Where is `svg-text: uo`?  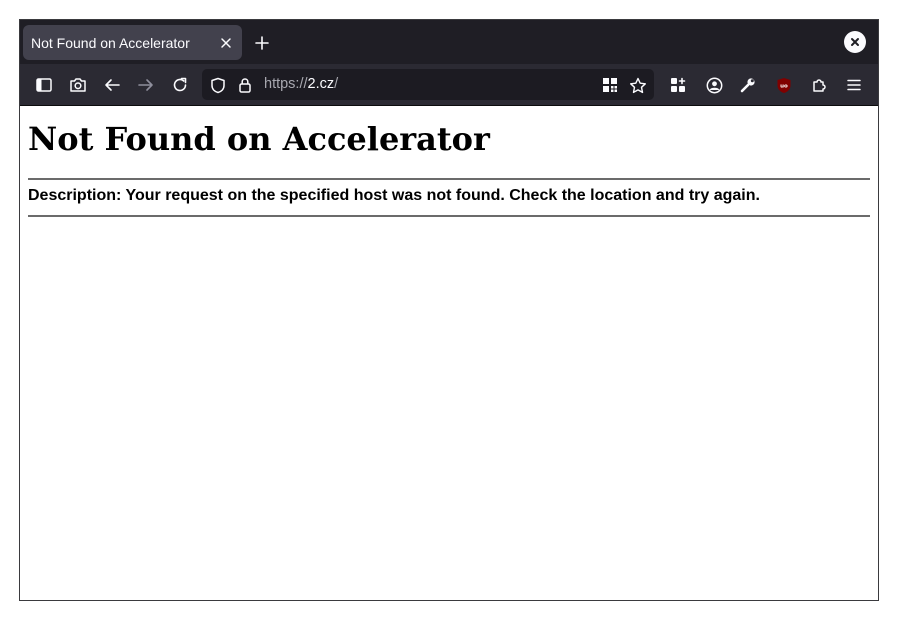
svg-text: uo is located at coordinates (784, 86).